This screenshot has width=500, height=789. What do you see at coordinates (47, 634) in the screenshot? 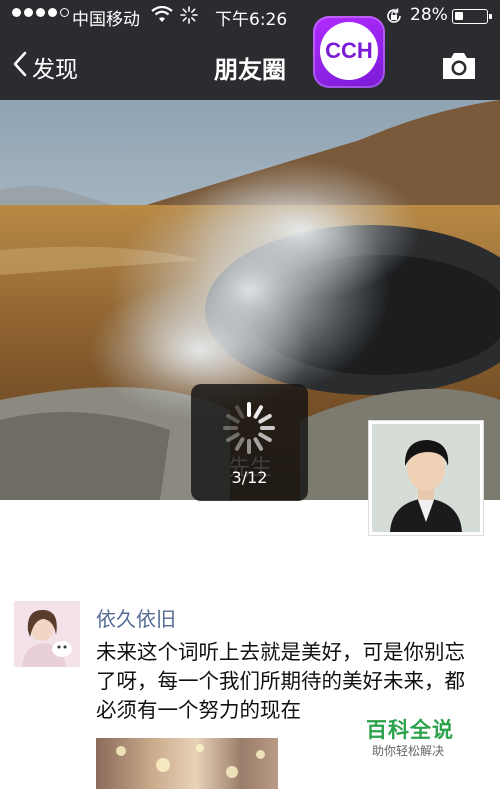
I see `post-author-avatar` at bounding box center [47, 634].